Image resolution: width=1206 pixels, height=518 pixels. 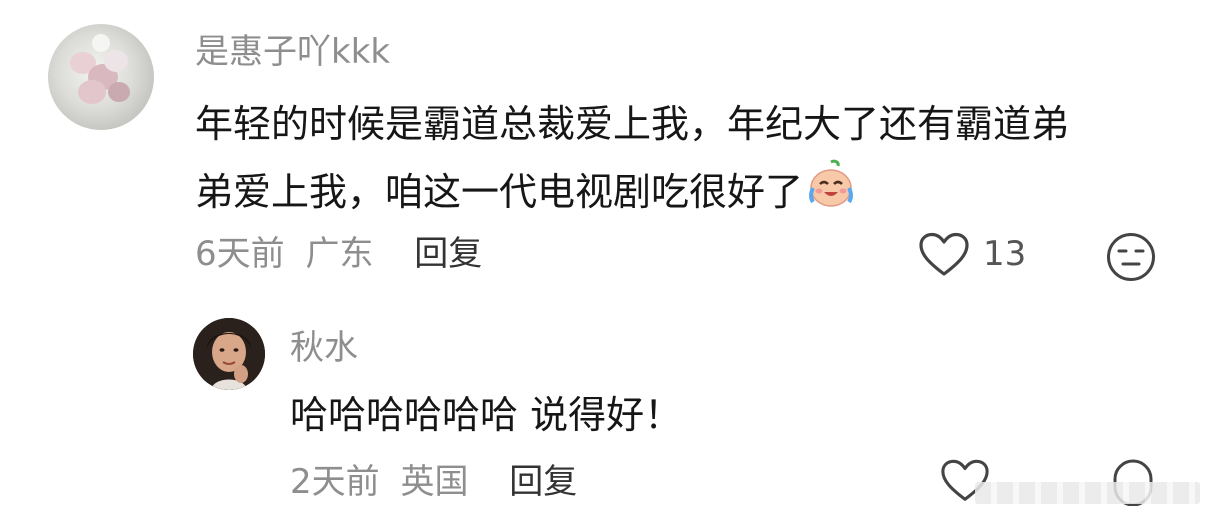 What do you see at coordinates (335, 482) in the screenshot?
I see `reply-time: 2天前` at bounding box center [335, 482].